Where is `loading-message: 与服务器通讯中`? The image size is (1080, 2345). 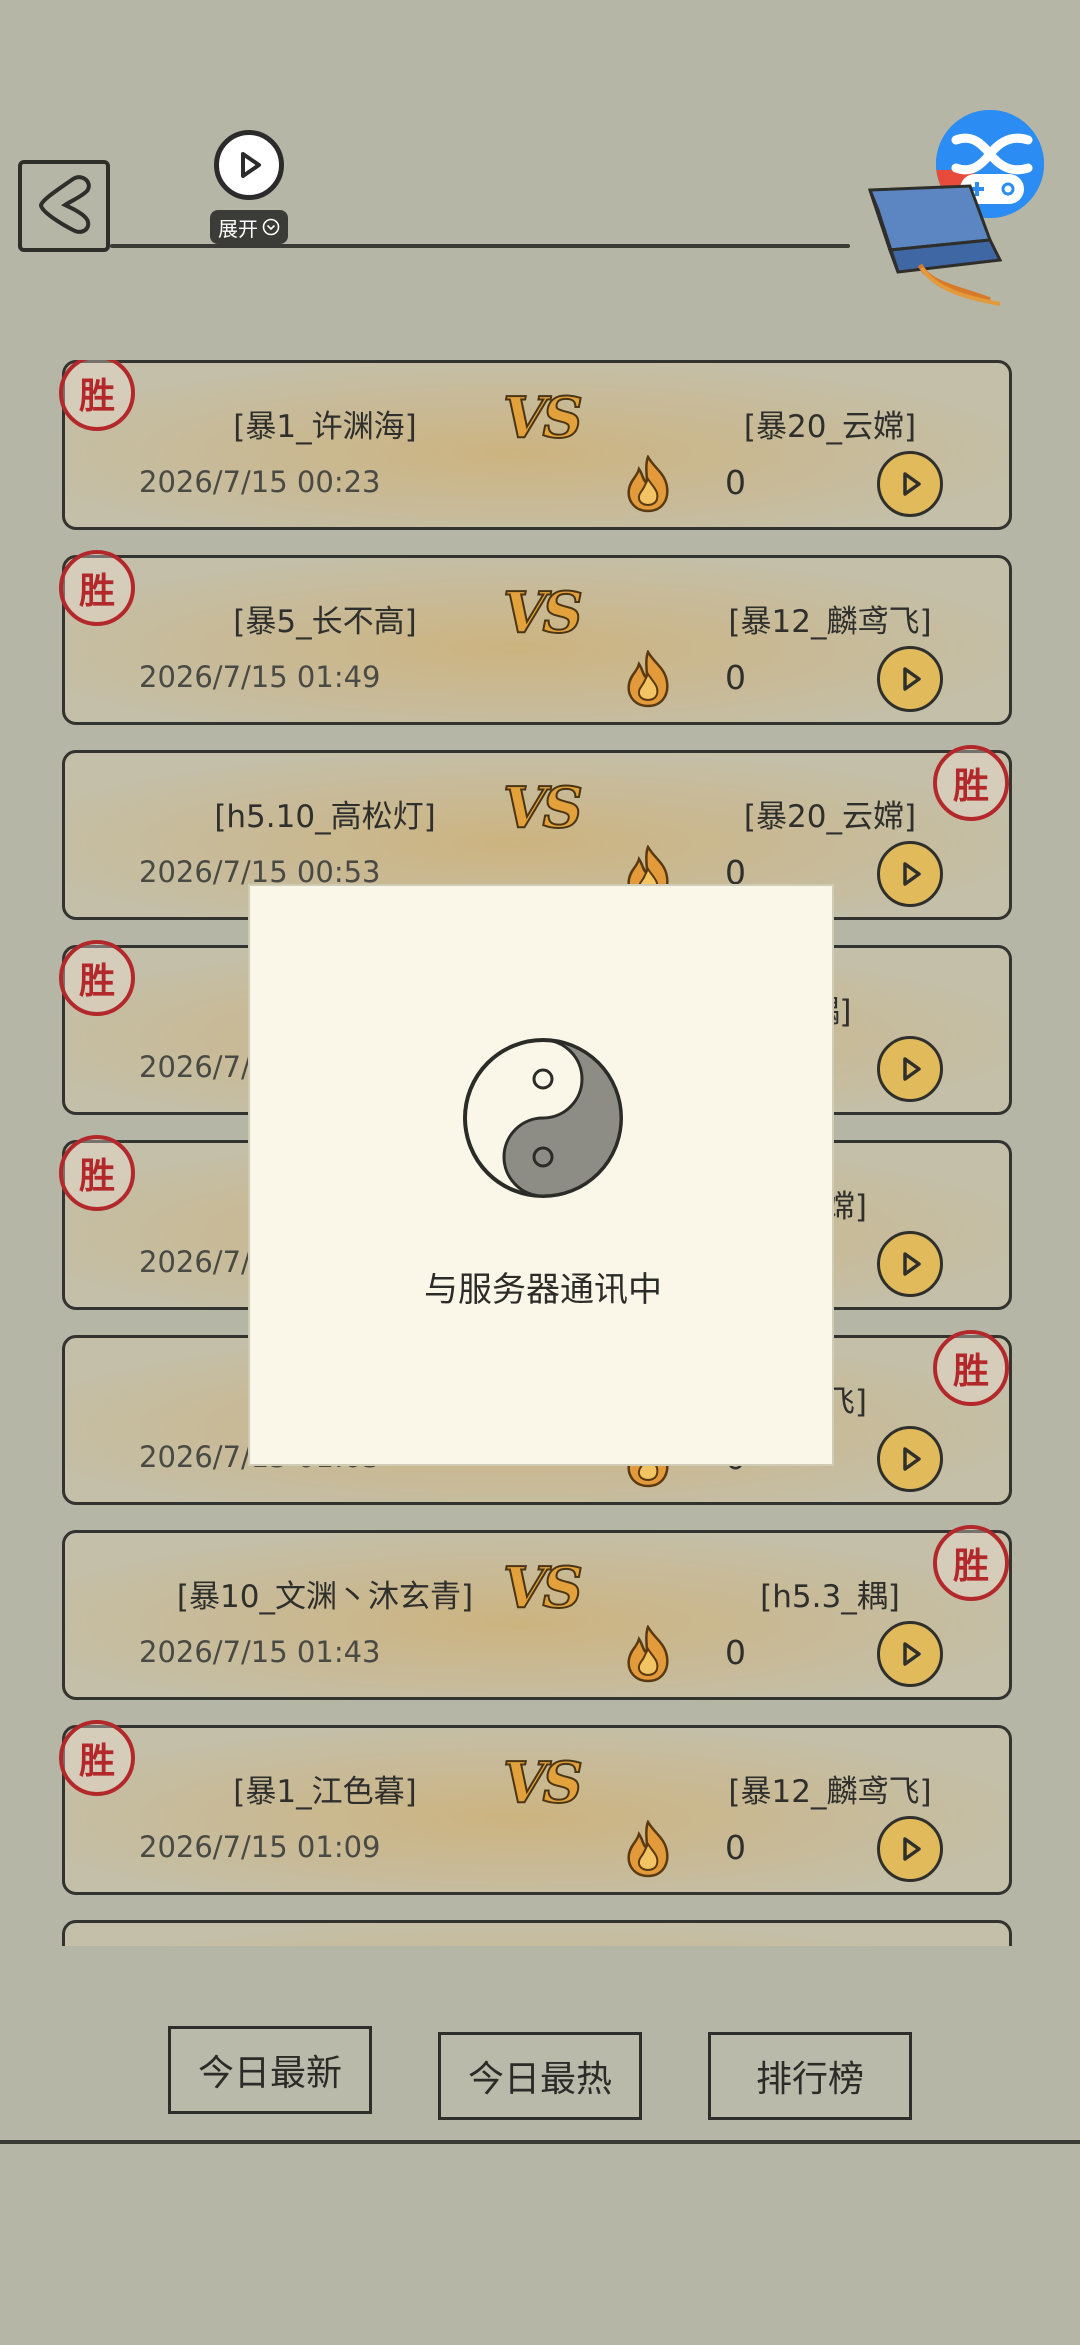 loading-message: 与服务器通讯中 is located at coordinates (543, 1290).